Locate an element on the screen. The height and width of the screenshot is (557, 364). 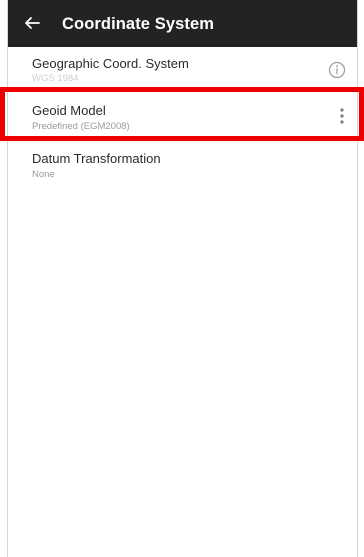
datum-transformation-item: Datum Transformation None is located at coordinates (182, 164).